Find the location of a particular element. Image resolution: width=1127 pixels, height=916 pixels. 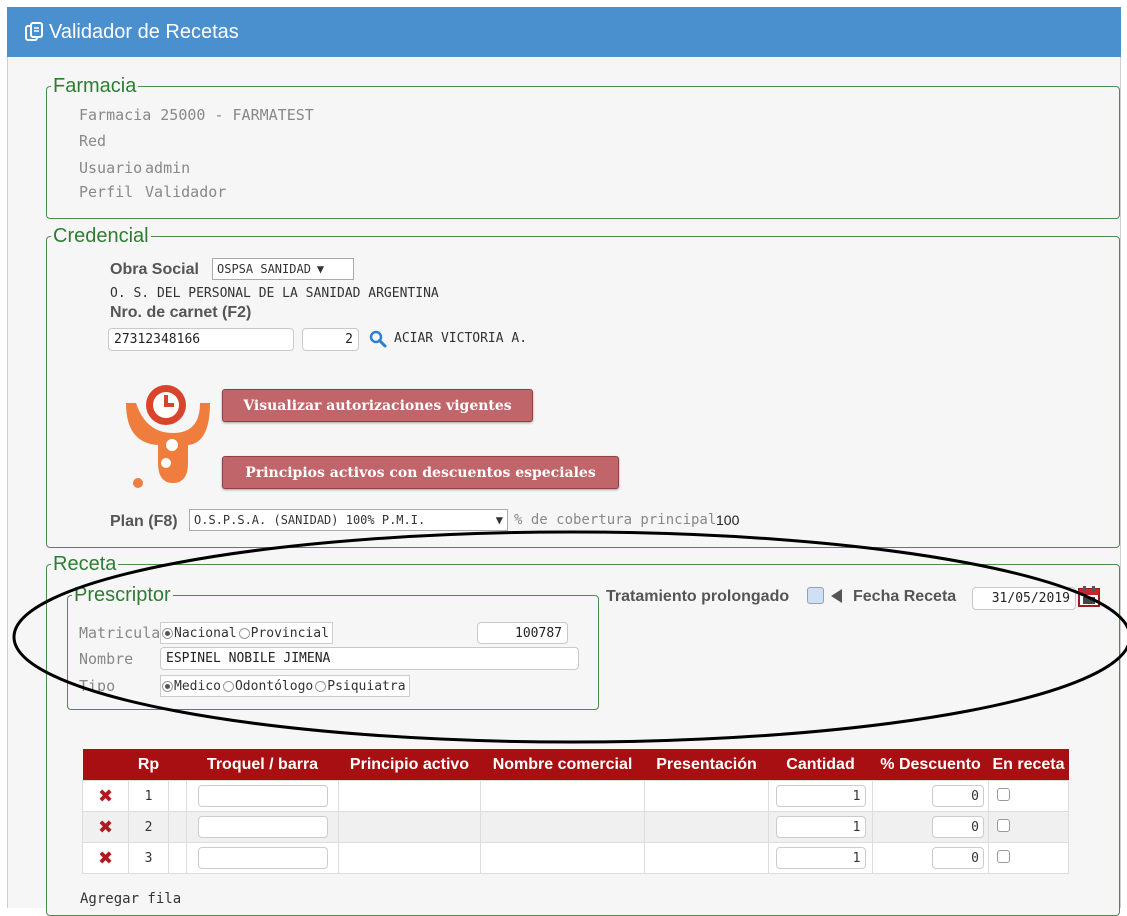

farmacia-label: Farmacia is located at coordinates (115, 115).